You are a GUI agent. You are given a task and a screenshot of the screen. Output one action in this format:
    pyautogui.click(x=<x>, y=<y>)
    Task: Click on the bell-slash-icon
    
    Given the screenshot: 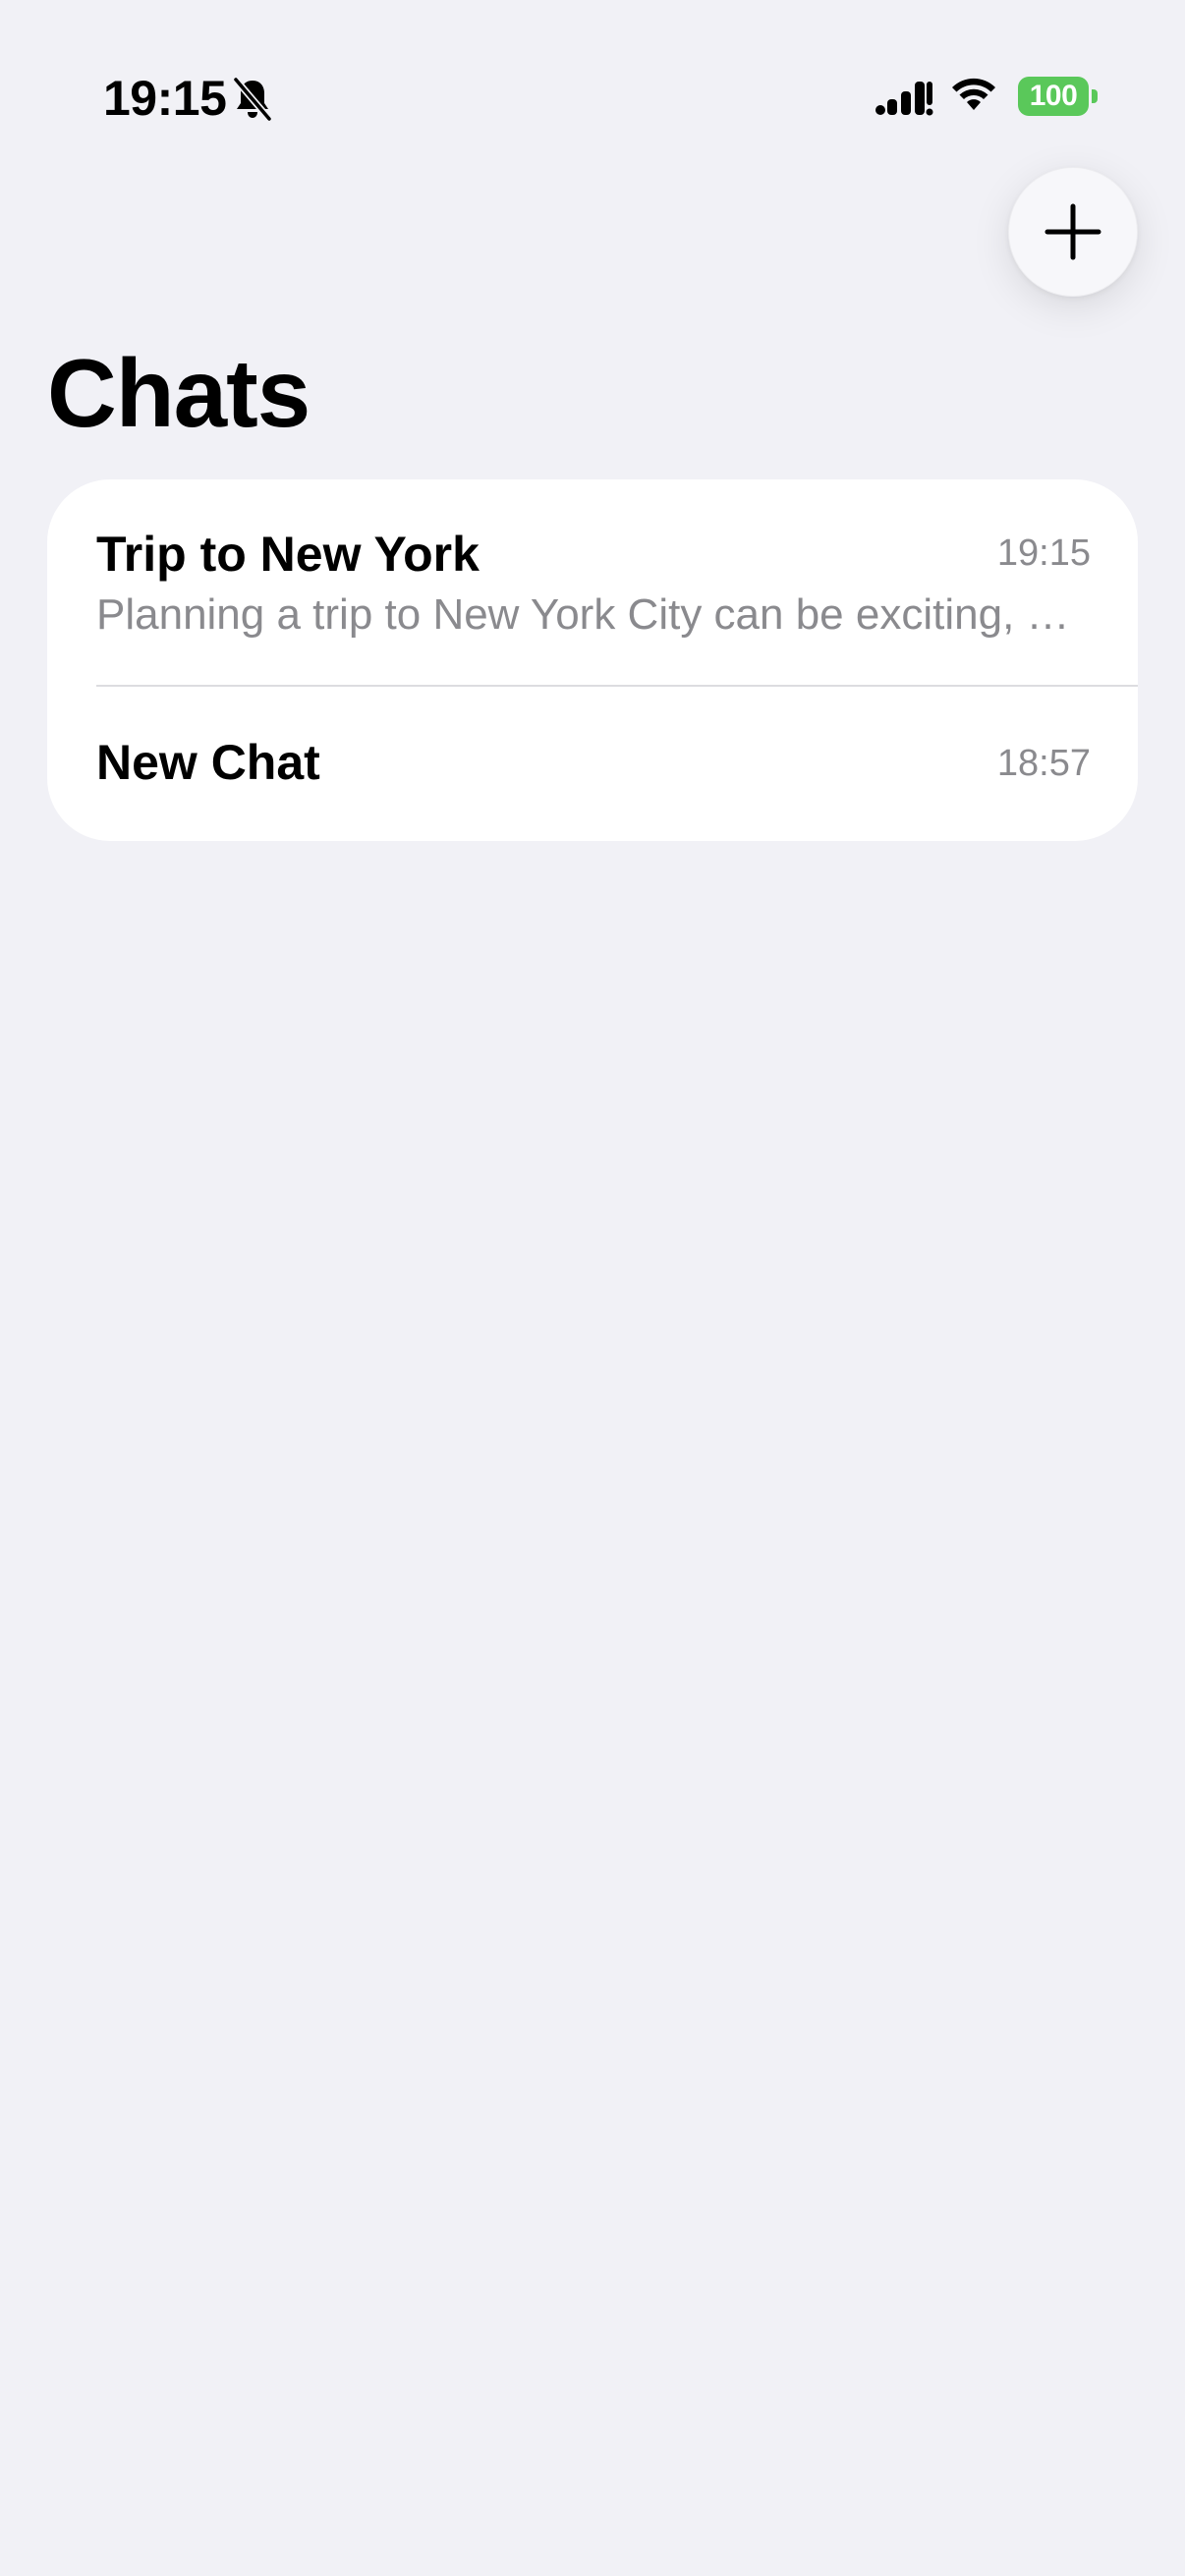 What is the action you would take?
    pyautogui.click(x=253, y=99)
    